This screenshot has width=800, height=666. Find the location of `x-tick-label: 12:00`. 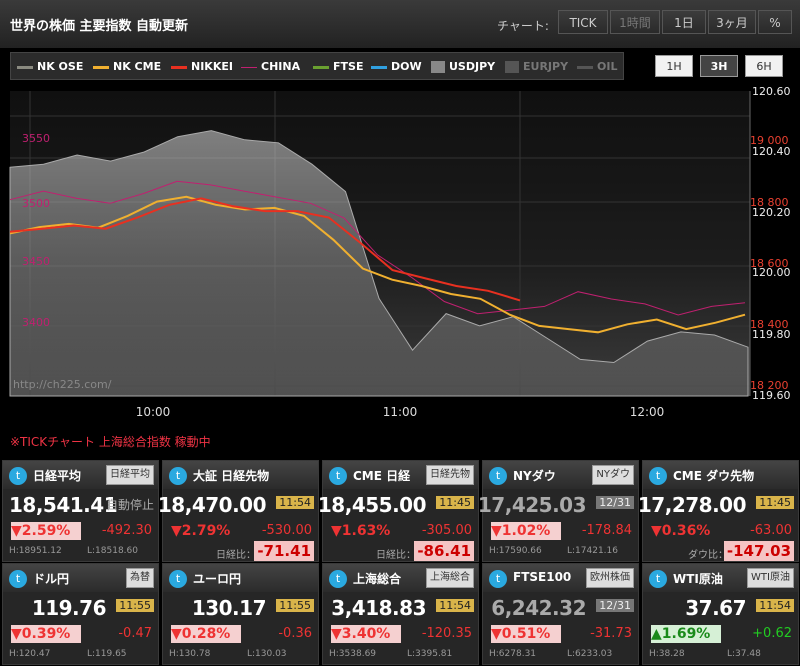

x-tick-label: 12:00 is located at coordinates (647, 412).